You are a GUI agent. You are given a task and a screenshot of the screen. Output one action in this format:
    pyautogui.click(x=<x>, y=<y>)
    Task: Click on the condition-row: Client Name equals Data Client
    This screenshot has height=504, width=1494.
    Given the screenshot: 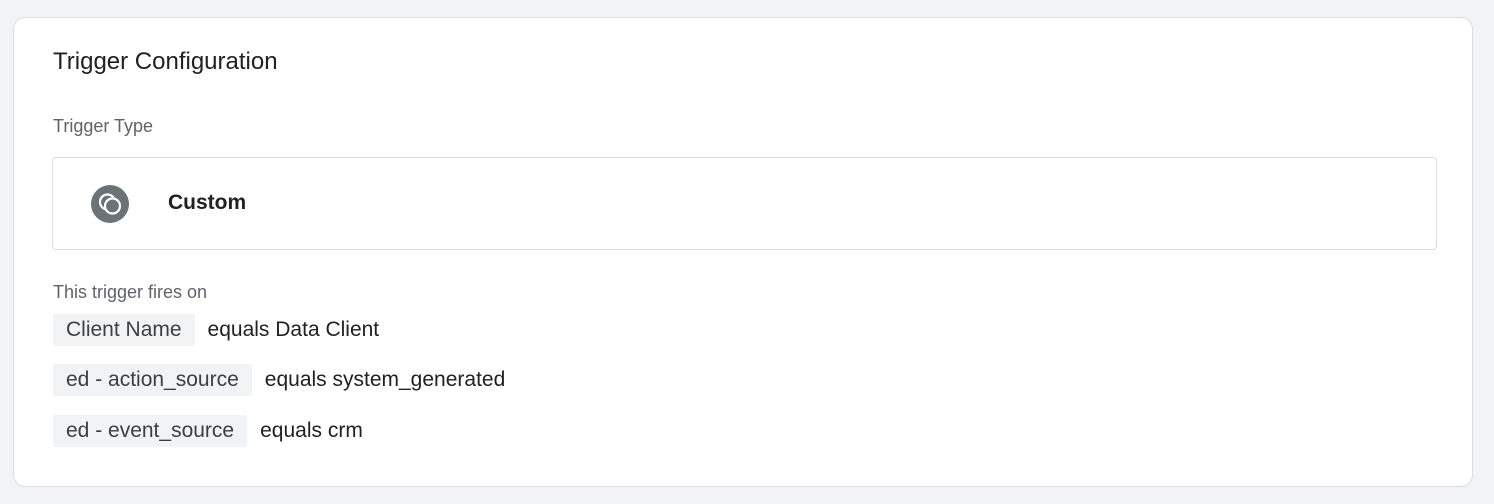 What is the action you would take?
    pyautogui.click(x=216, y=330)
    